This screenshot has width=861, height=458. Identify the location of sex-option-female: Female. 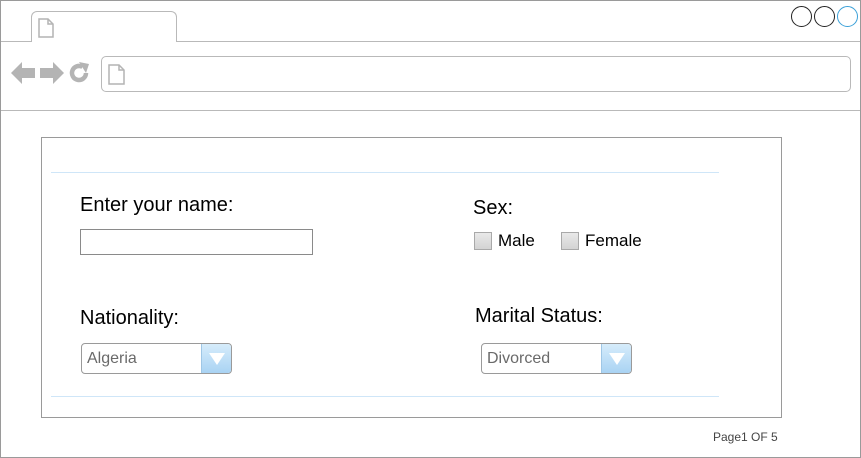
(601, 241).